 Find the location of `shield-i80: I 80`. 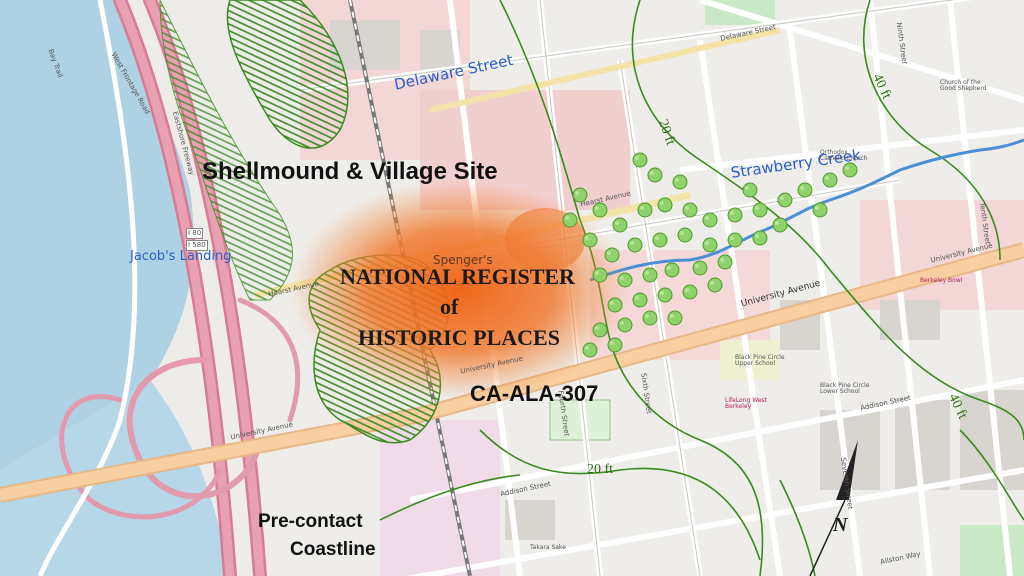

shield-i80: I 80 is located at coordinates (195, 233).